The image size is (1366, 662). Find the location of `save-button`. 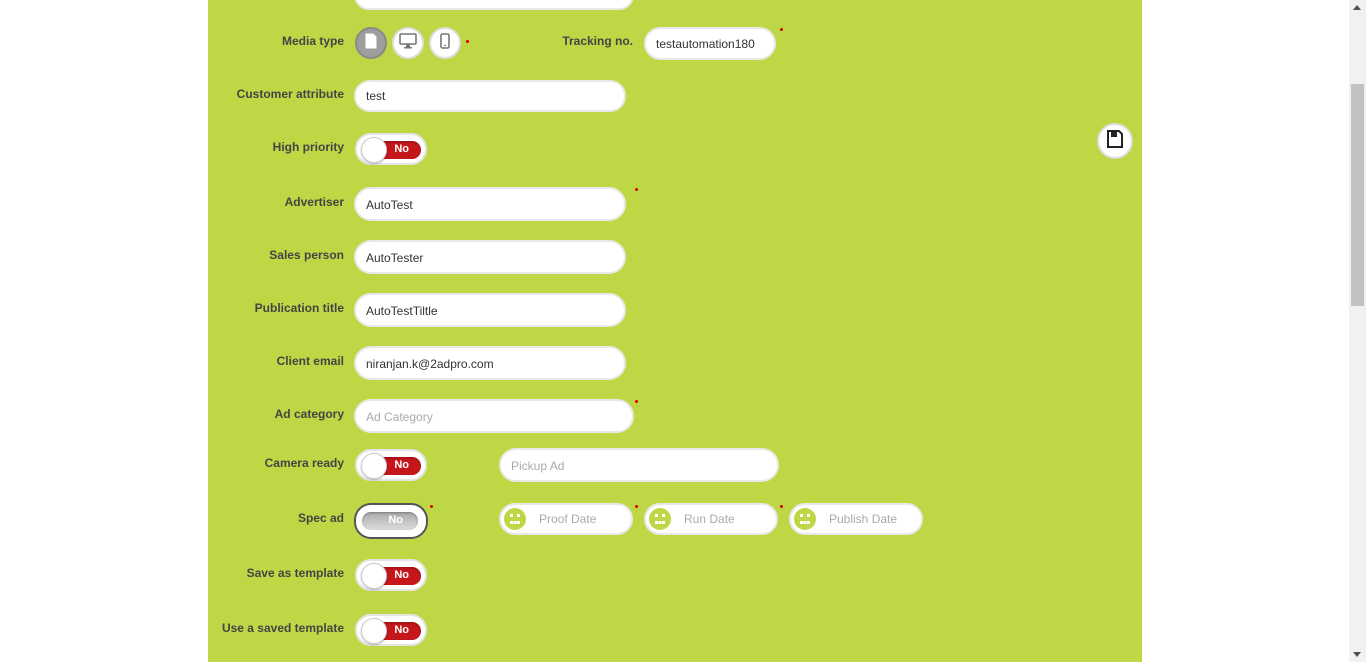

save-button is located at coordinates (1115, 141).